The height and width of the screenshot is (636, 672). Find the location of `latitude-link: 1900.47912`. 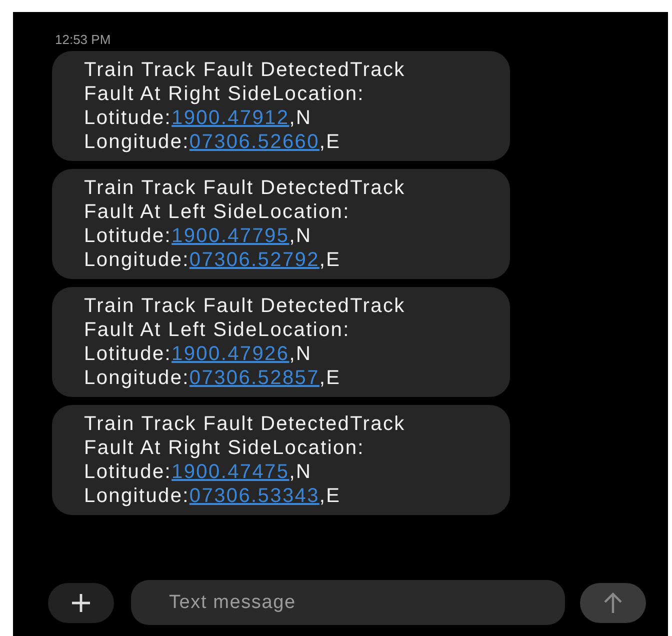

latitude-link: 1900.47912 is located at coordinates (231, 118).